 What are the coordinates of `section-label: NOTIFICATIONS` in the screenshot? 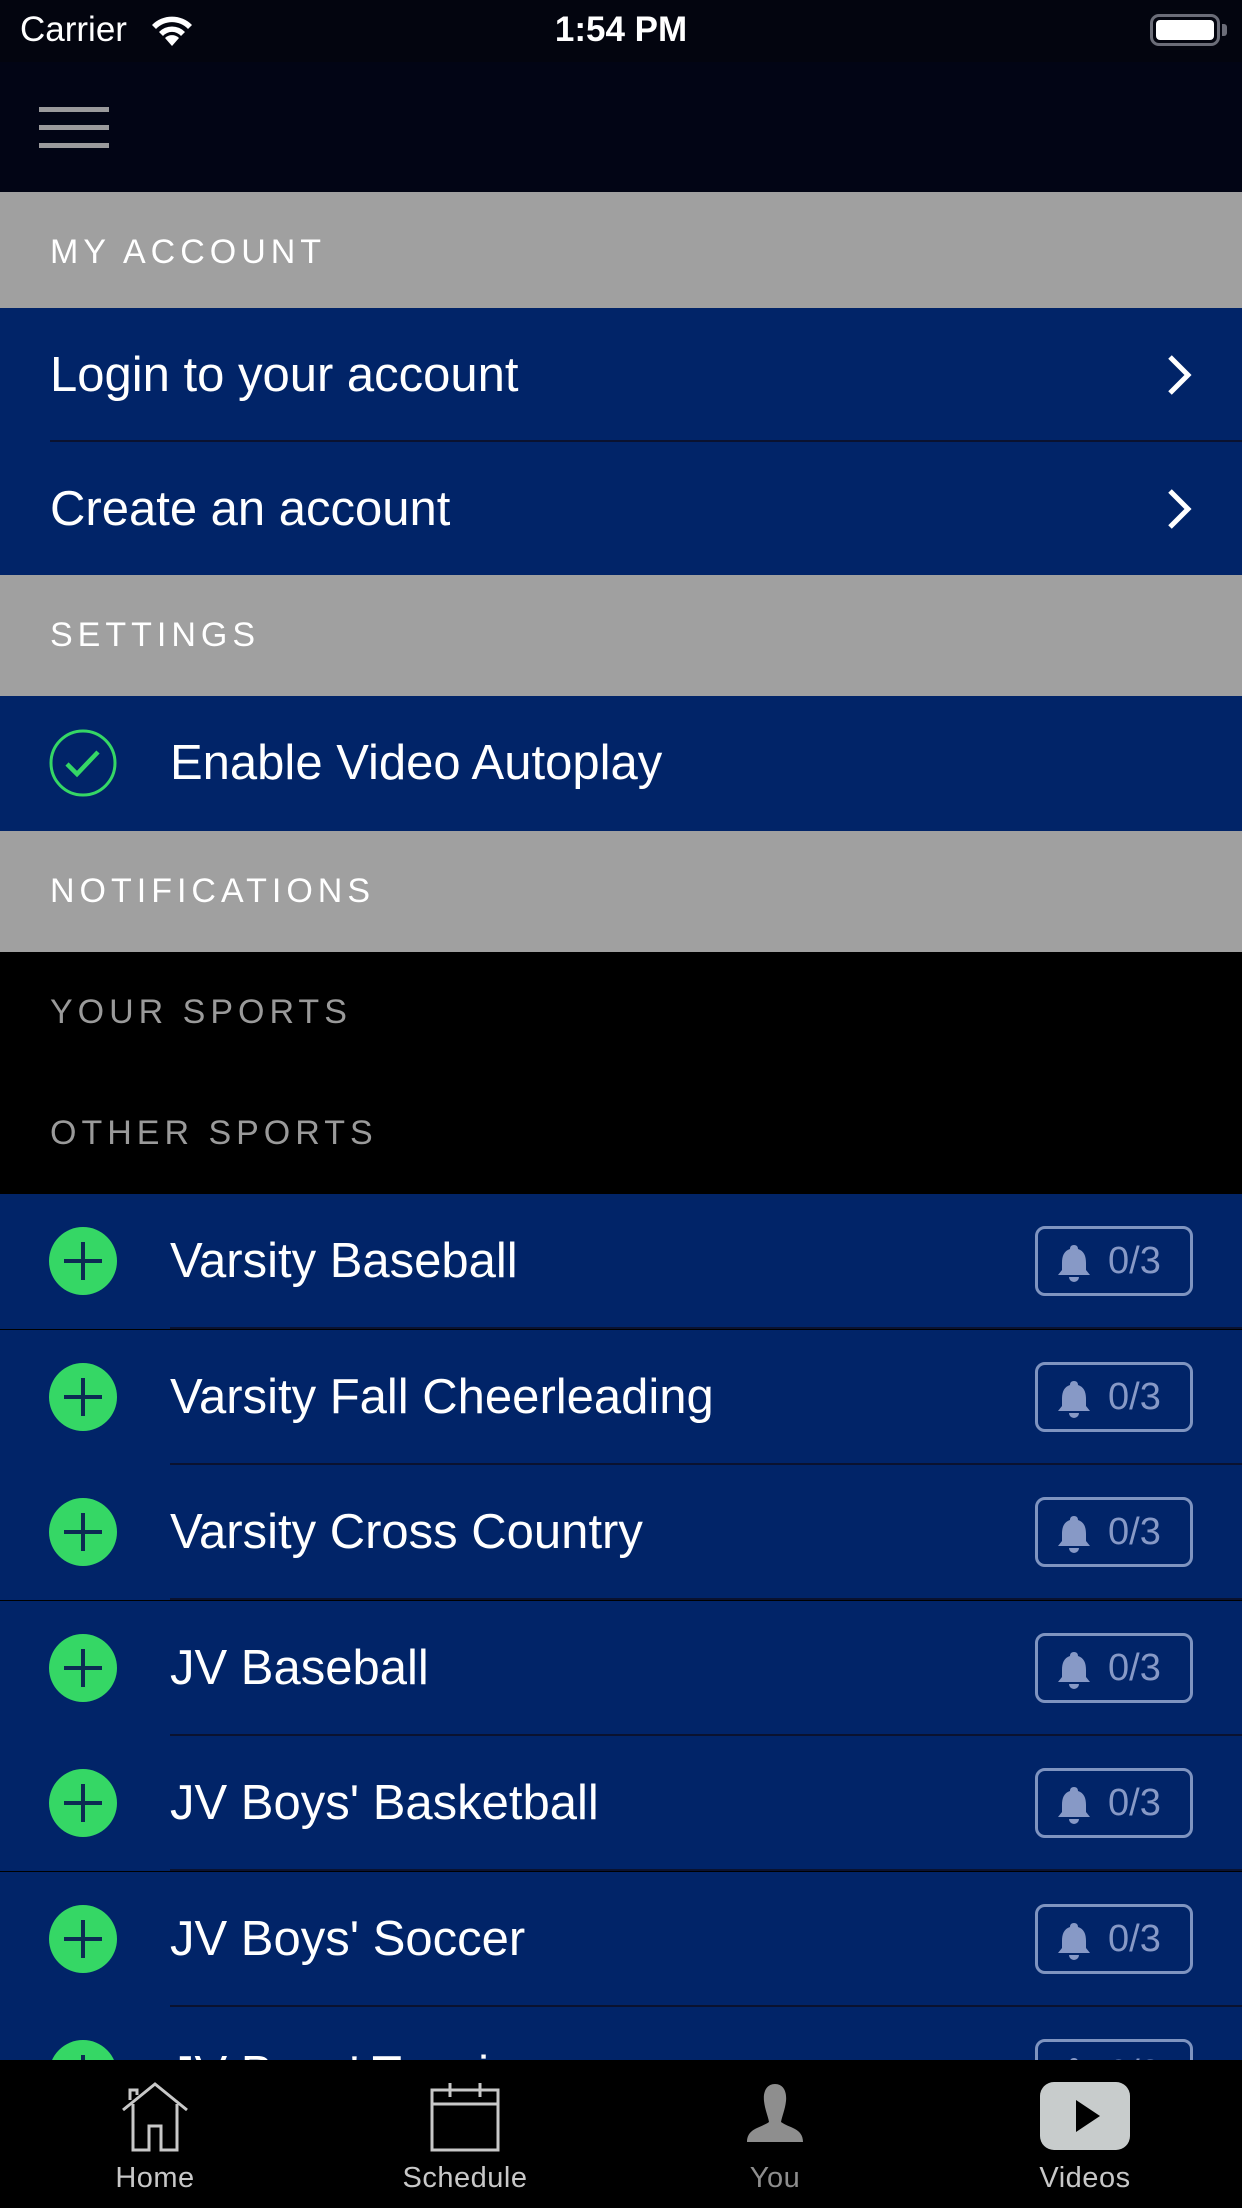 It's located at (213, 891).